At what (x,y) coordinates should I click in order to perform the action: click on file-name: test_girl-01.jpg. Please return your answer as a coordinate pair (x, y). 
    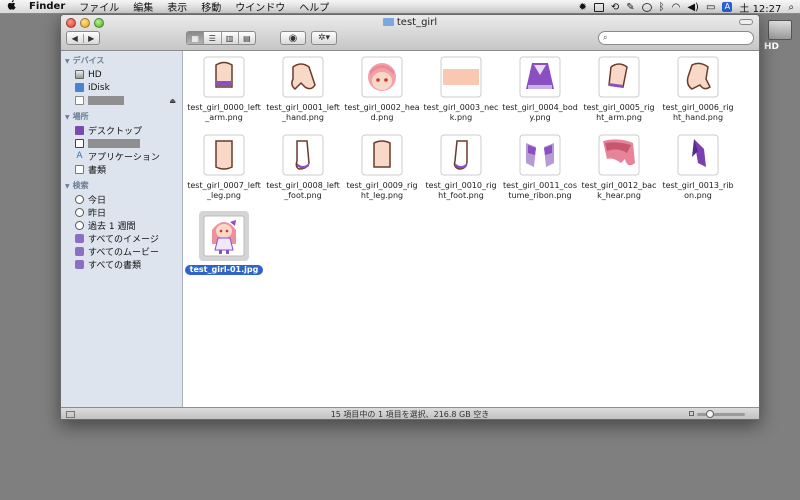
    Looking at the image, I should click on (224, 270).